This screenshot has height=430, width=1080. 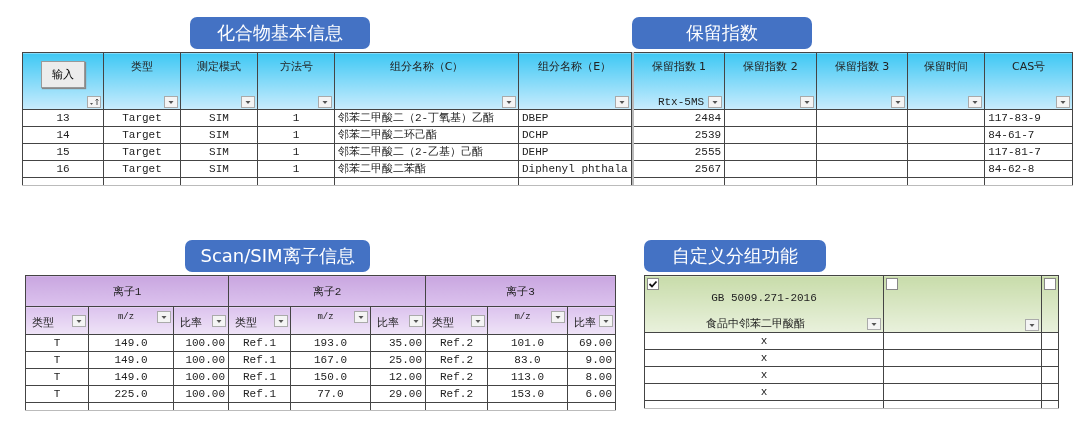 What do you see at coordinates (520, 291) in the screenshot?
I see `group-header: 离子3` at bounding box center [520, 291].